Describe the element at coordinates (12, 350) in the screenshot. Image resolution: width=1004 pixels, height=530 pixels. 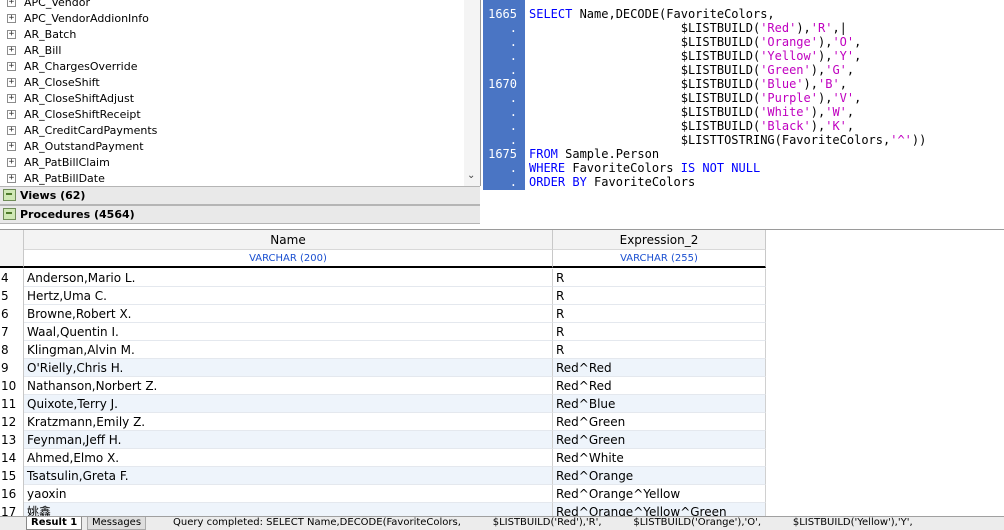
I see `row-number: 8` at that location.